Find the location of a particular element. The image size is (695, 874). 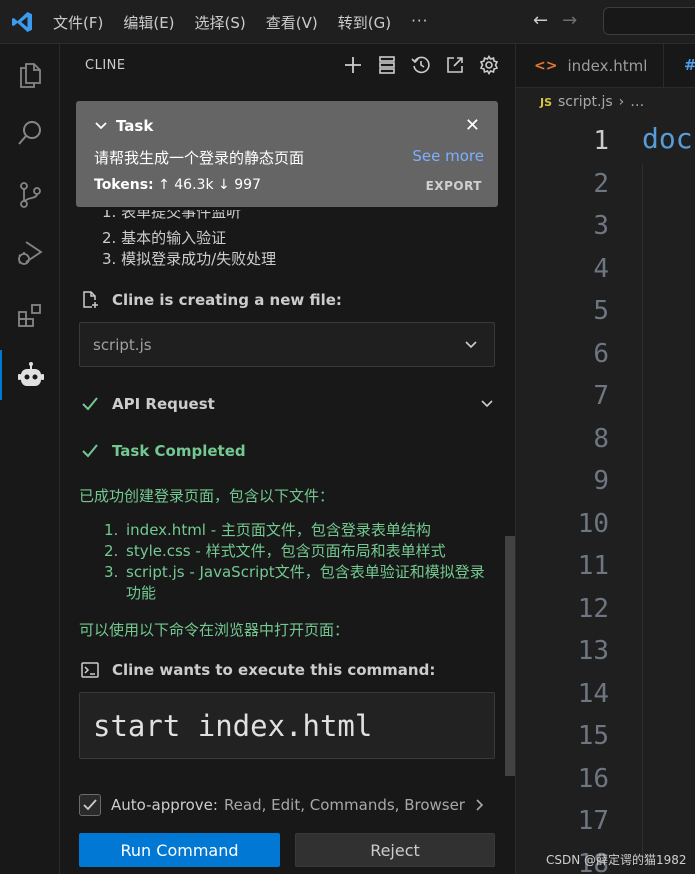

forward-arrow-icon: → is located at coordinates (569, 20).